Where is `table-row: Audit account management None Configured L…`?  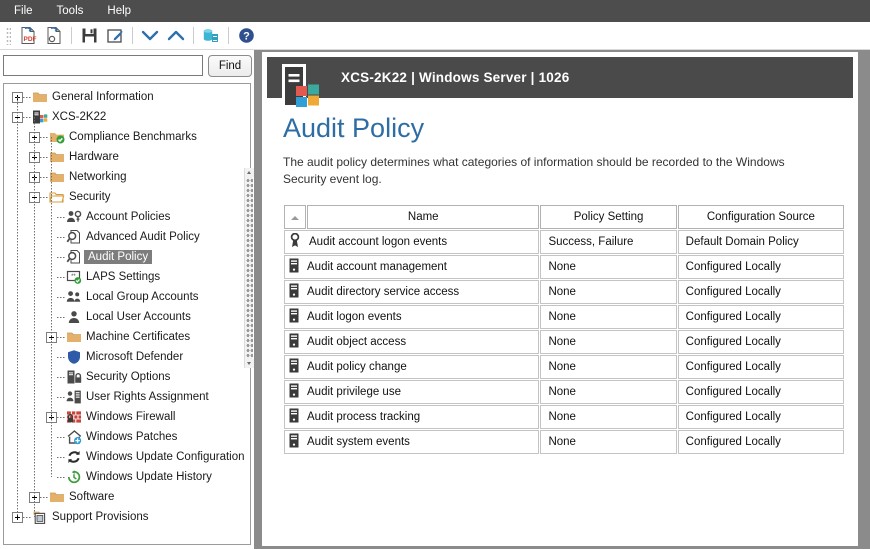 table-row: Audit account management None Configured L… is located at coordinates (564, 267).